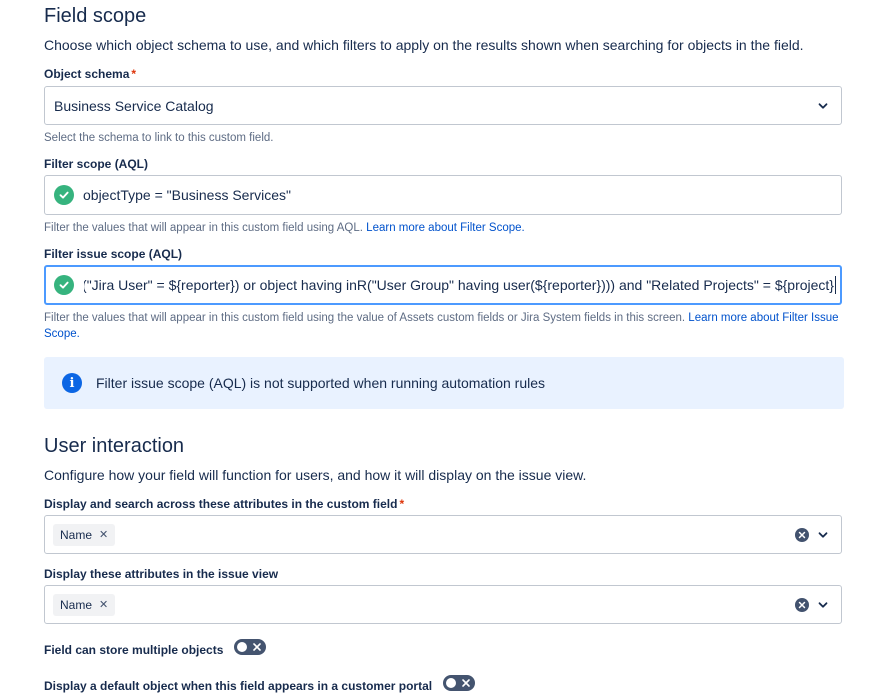  I want to click on object-schema-select: Business Service Catalog, so click(443, 105).